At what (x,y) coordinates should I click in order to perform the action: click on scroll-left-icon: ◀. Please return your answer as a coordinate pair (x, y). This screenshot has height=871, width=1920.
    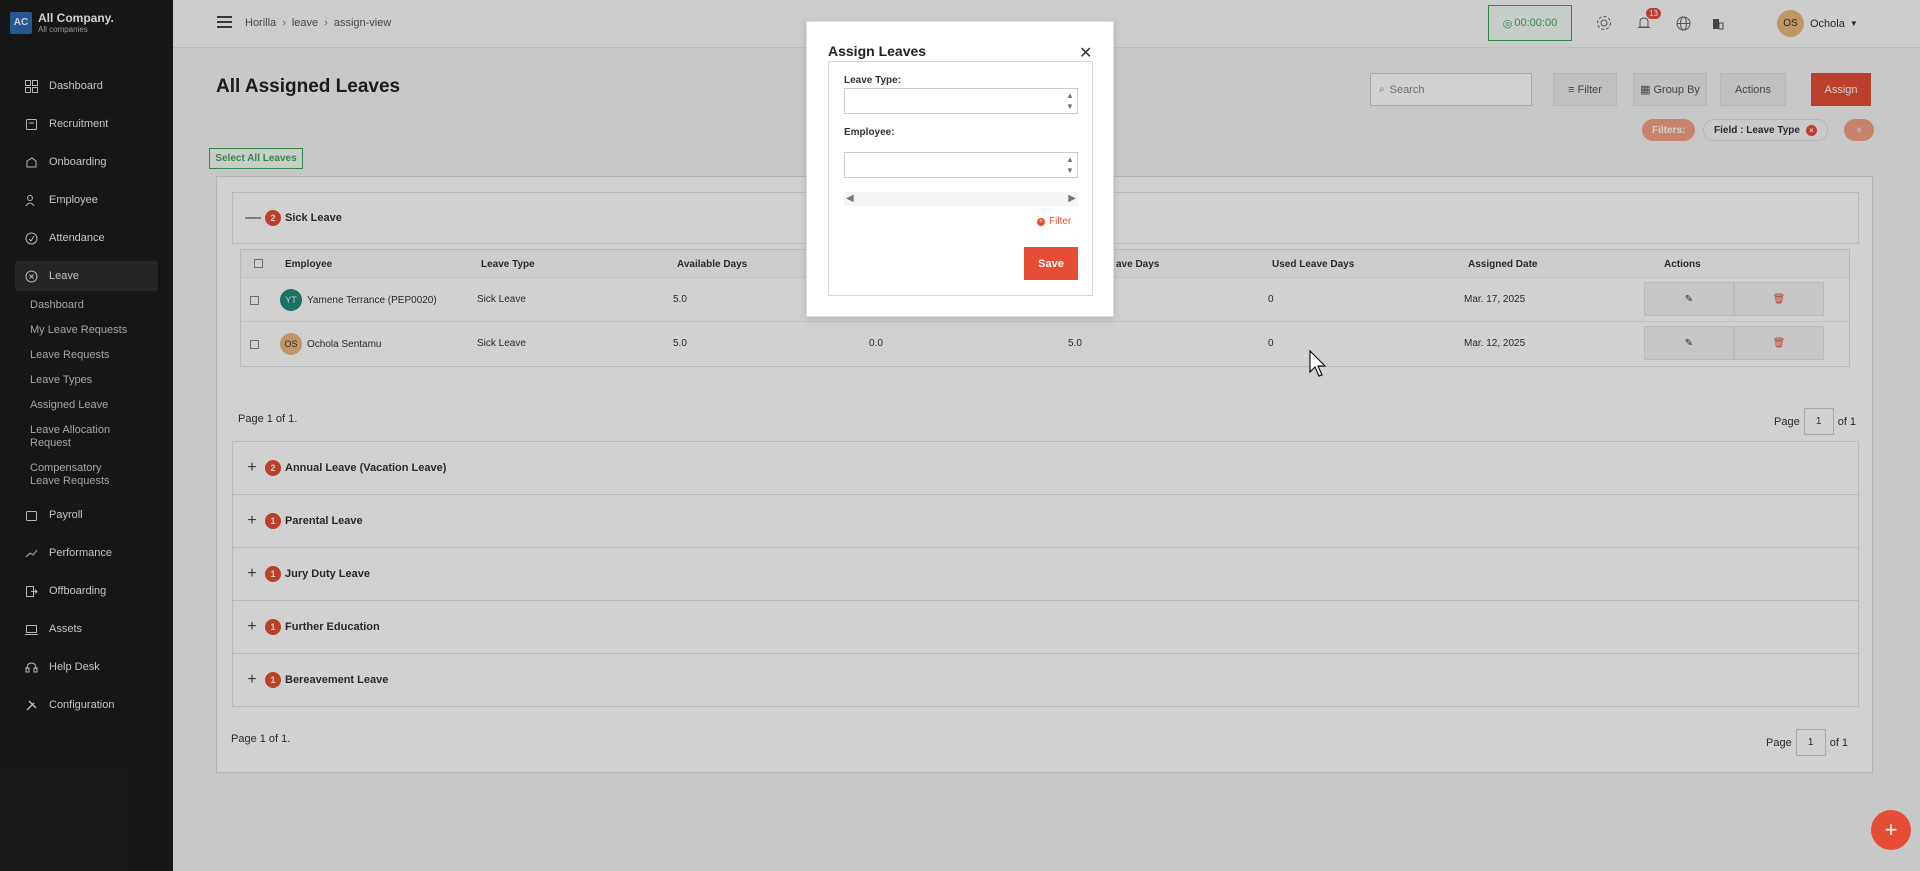
    Looking at the image, I should click on (850, 198).